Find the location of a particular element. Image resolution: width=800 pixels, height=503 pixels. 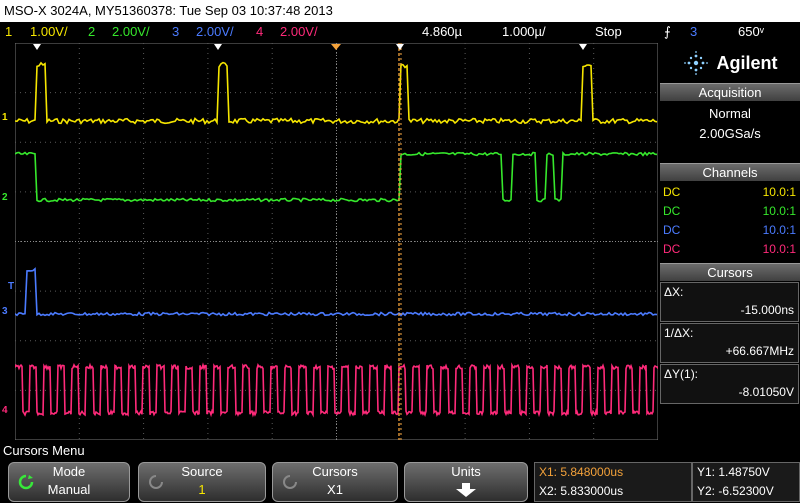

delta-y-value: -8.01050V is located at coordinates (766, 392).